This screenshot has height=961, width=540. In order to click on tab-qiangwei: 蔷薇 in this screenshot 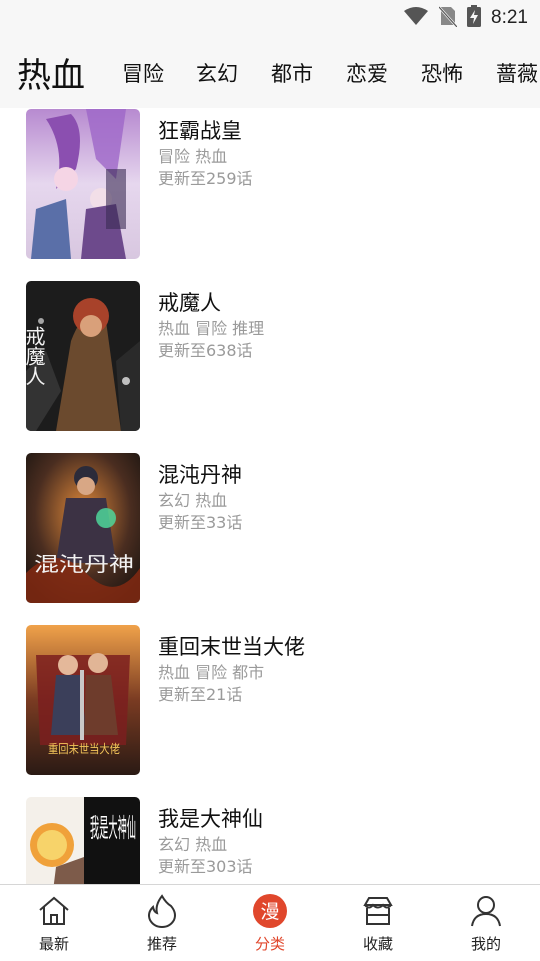, I will do `click(517, 73)`.